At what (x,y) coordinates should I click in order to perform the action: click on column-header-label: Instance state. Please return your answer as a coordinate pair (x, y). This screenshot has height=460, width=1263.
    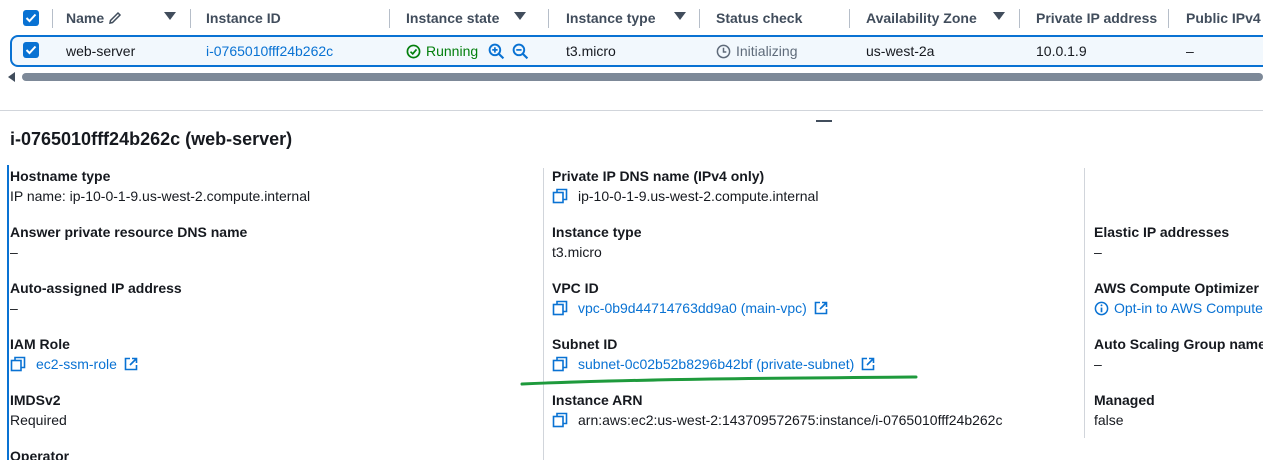
    Looking at the image, I should click on (453, 18).